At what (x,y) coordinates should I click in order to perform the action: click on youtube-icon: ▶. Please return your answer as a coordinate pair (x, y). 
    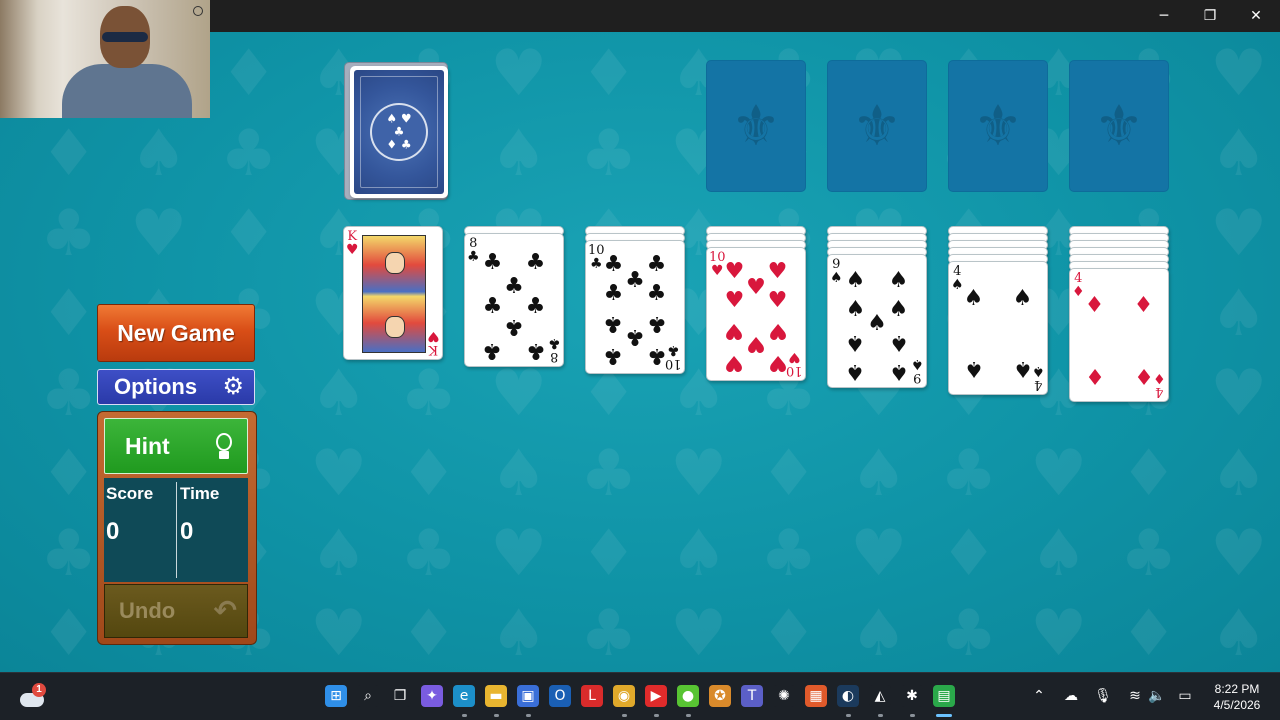
    Looking at the image, I should click on (656, 696).